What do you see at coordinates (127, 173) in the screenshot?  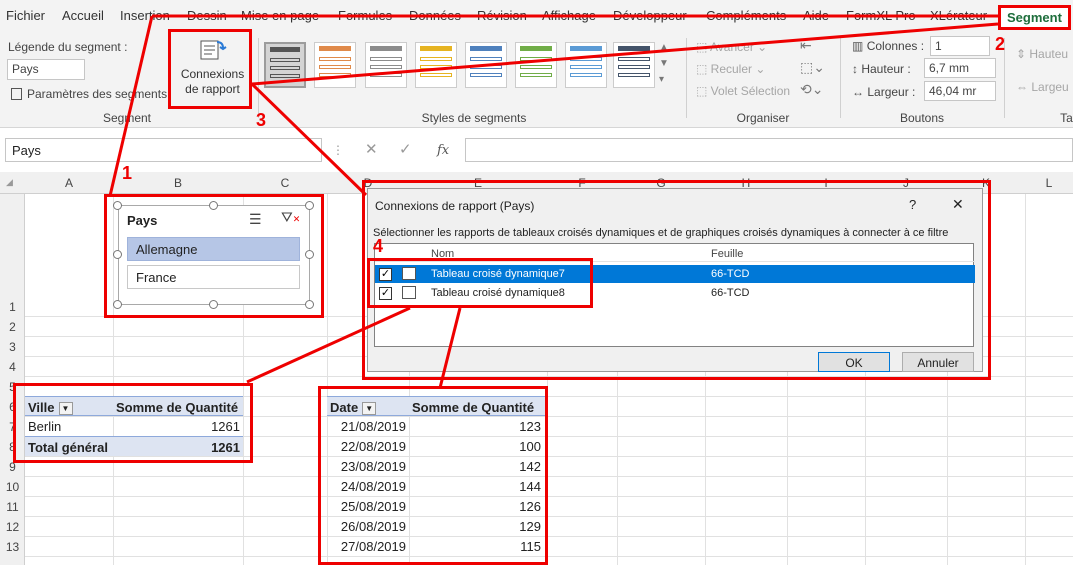 I see `annotation-number-1: 1` at bounding box center [127, 173].